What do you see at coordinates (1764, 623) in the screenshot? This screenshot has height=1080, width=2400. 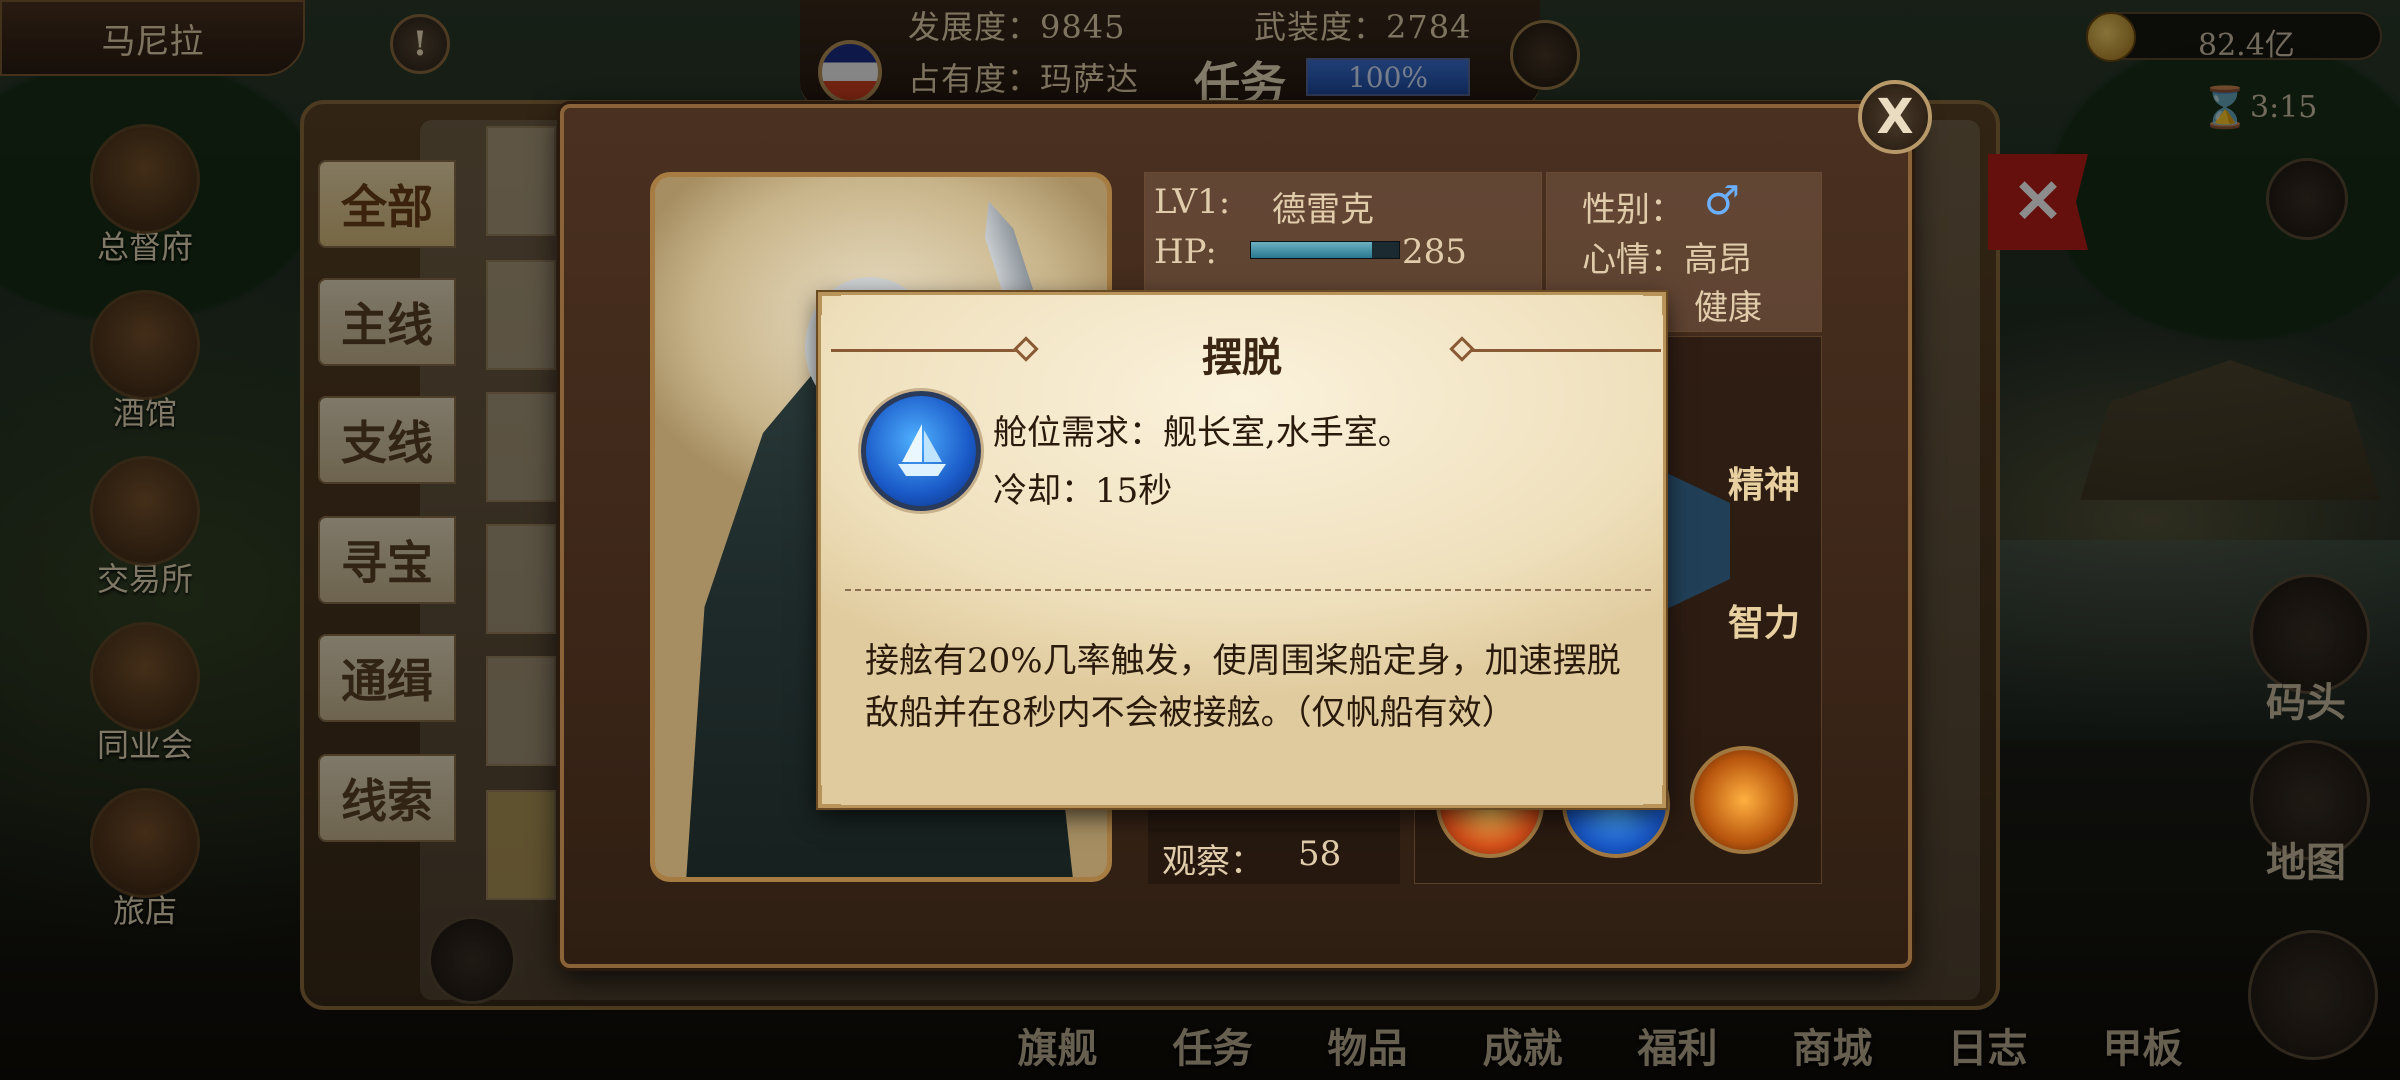 I see `attr-intellect: 智力` at bounding box center [1764, 623].